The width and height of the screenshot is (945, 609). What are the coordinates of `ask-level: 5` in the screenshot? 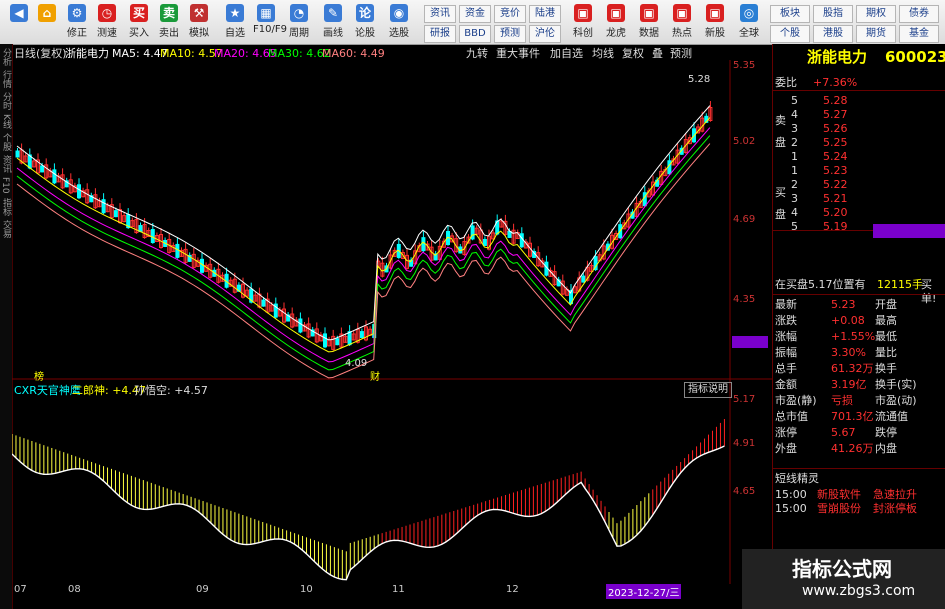 It's located at (794, 100).